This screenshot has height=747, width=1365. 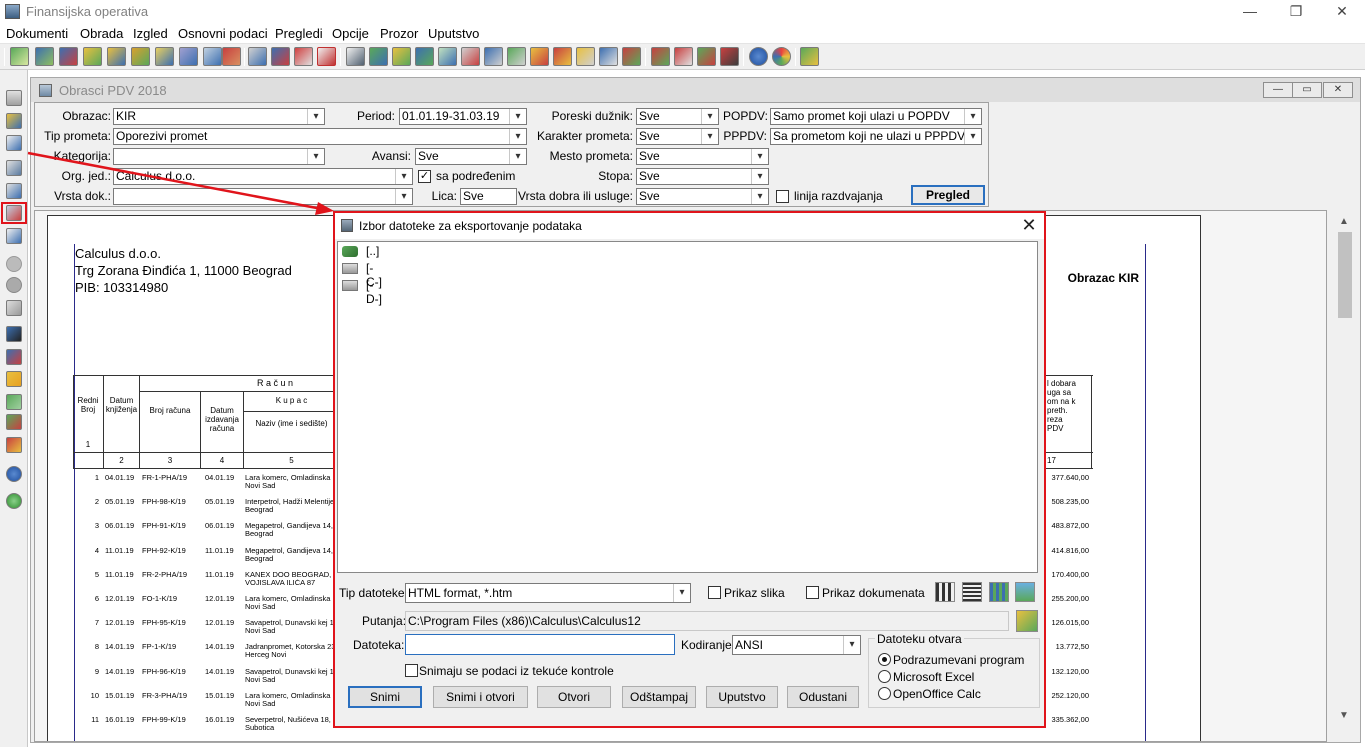 I want to click on contacts-icon, so click(x=188, y=56).